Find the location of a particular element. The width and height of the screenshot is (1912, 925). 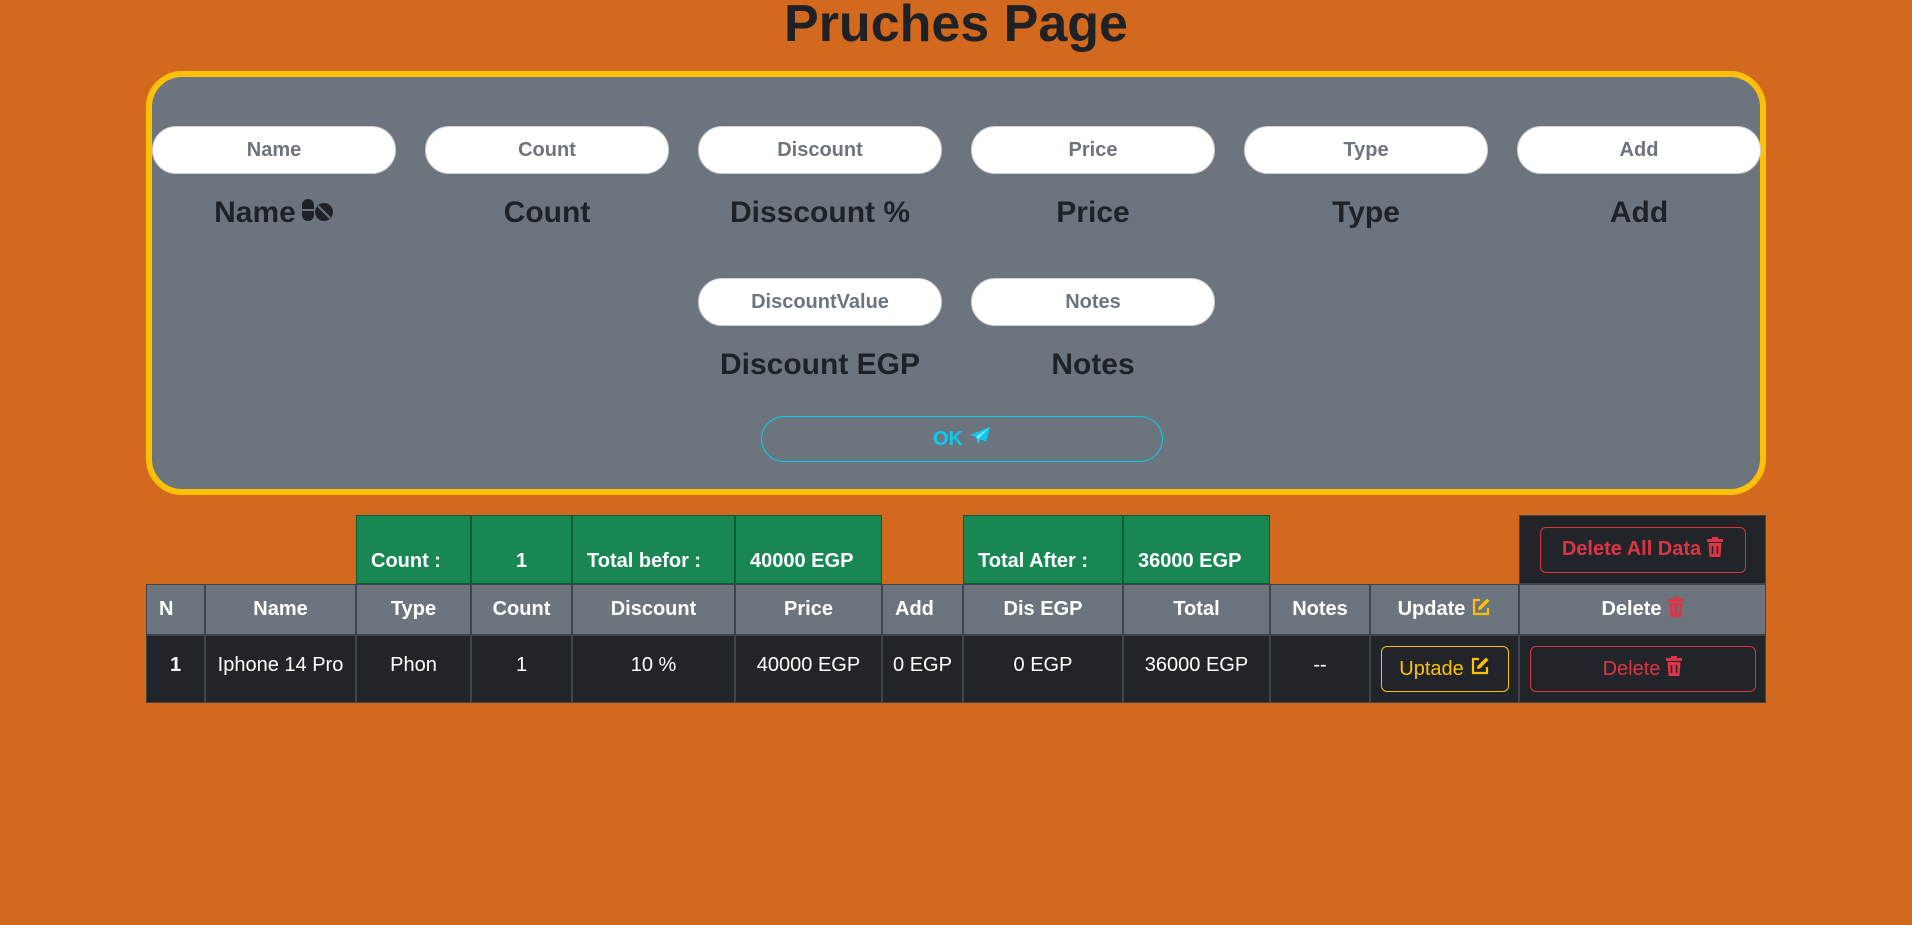

header-count: Count is located at coordinates (521, 609).